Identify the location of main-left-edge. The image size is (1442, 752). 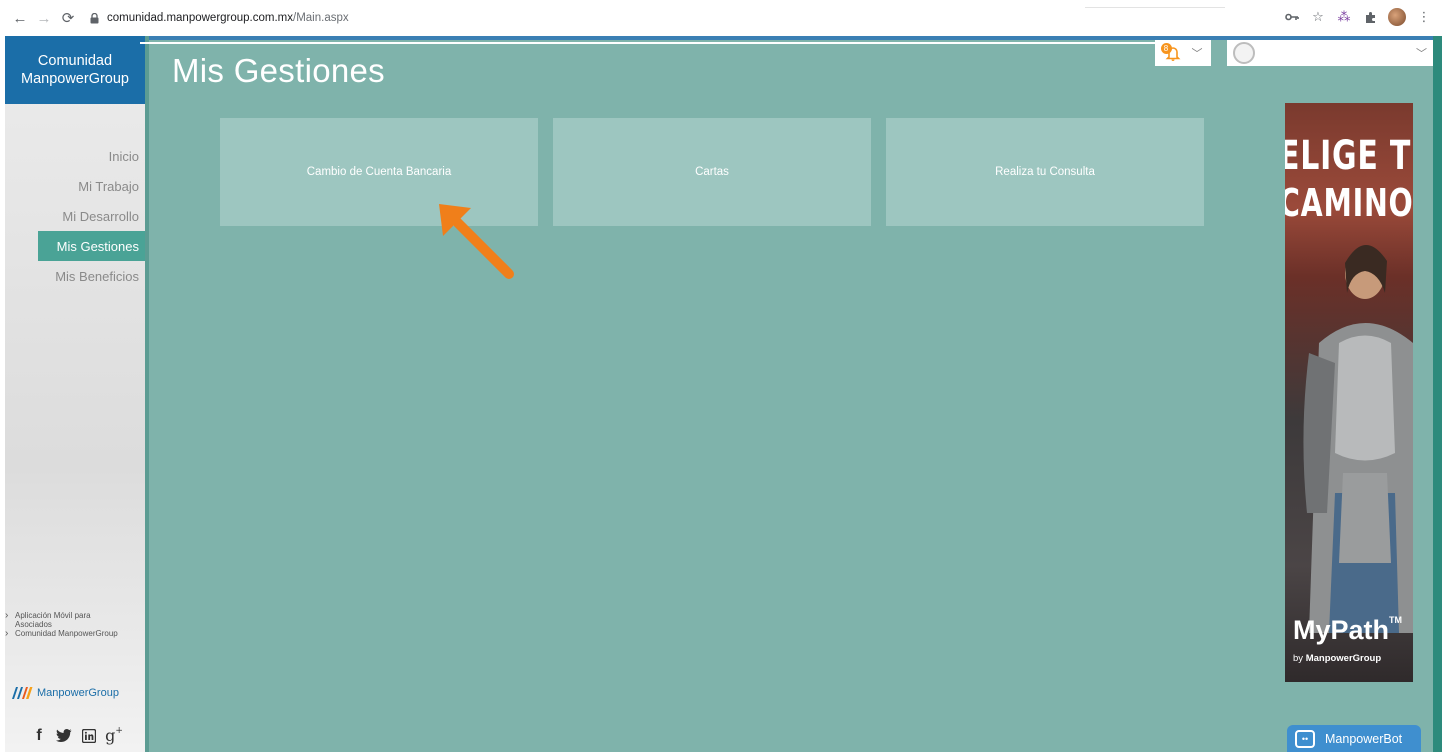
(147, 394).